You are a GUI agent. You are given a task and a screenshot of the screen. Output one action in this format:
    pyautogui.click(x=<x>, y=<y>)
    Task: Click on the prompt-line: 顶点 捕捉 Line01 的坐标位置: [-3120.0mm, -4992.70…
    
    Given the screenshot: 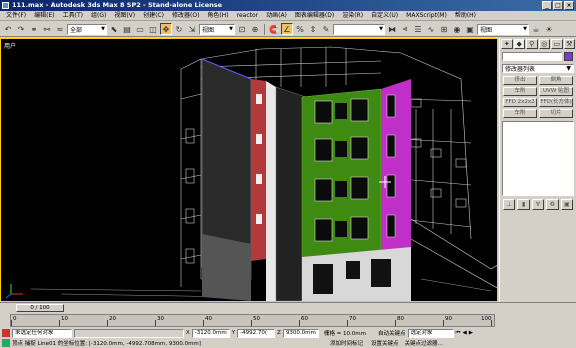 What is the action you would take?
    pyautogui.click(x=106, y=344)
    